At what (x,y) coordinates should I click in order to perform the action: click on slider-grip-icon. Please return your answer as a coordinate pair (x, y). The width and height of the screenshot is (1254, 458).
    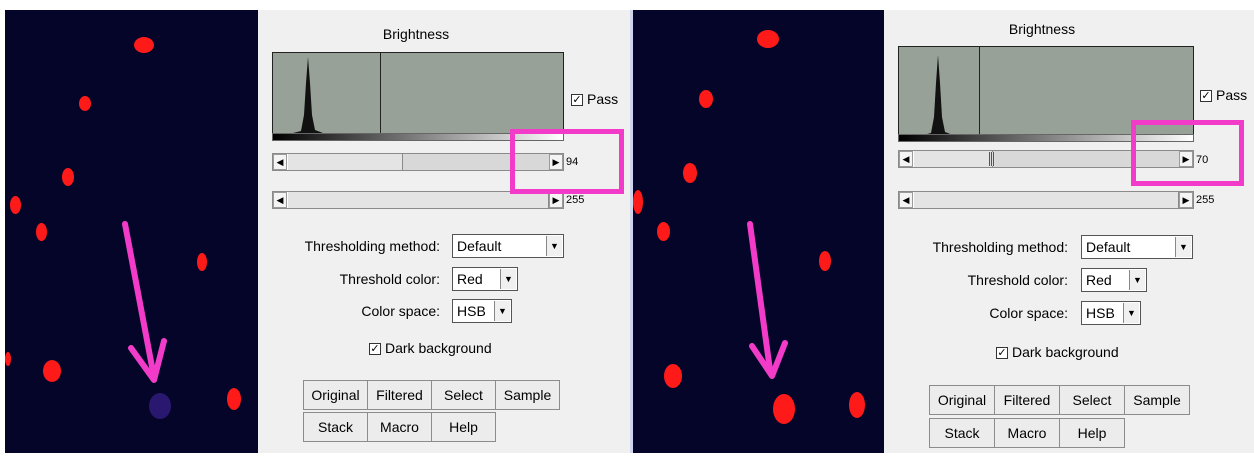
    Looking at the image, I should click on (992, 159).